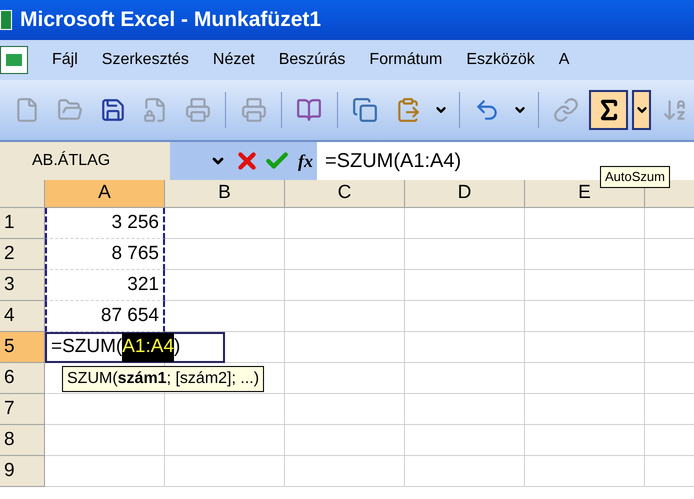 This screenshot has width=694, height=499. Describe the element at coordinates (148, 347) in the screenshot. I see `range-reference: A1:A4` at that location.